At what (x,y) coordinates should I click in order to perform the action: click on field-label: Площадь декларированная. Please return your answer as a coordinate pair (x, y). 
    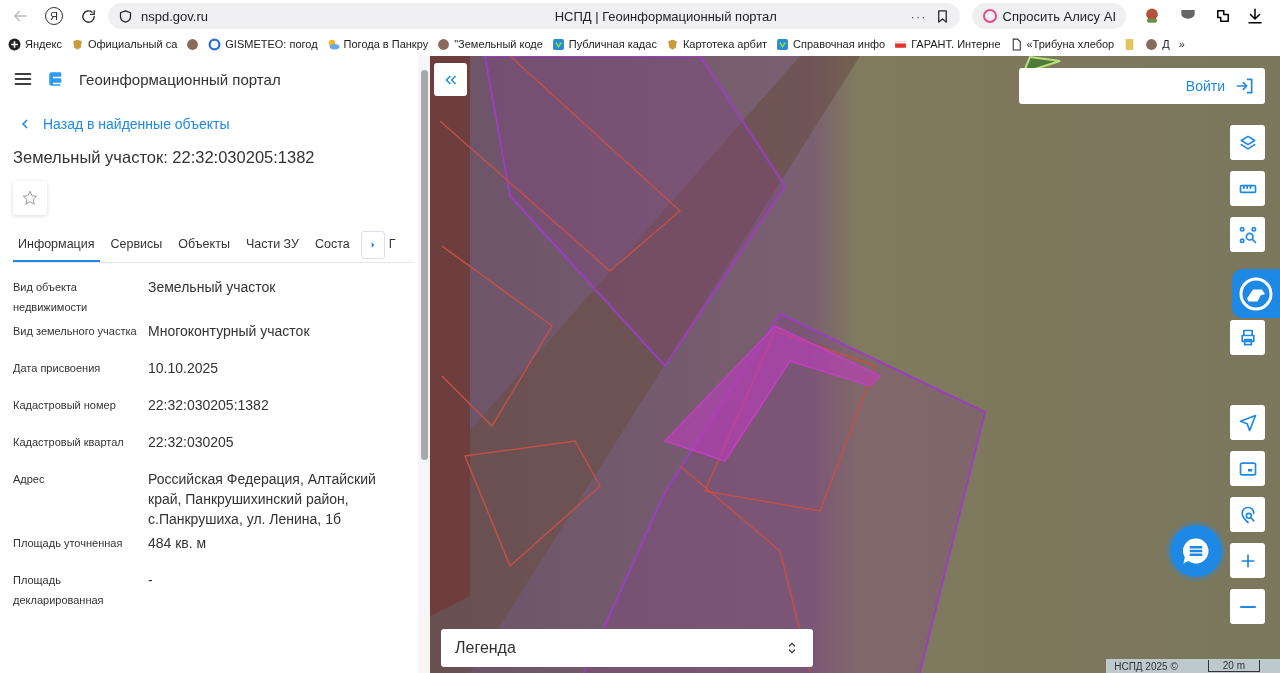
    Looking at the image, I should click on (59, 590).